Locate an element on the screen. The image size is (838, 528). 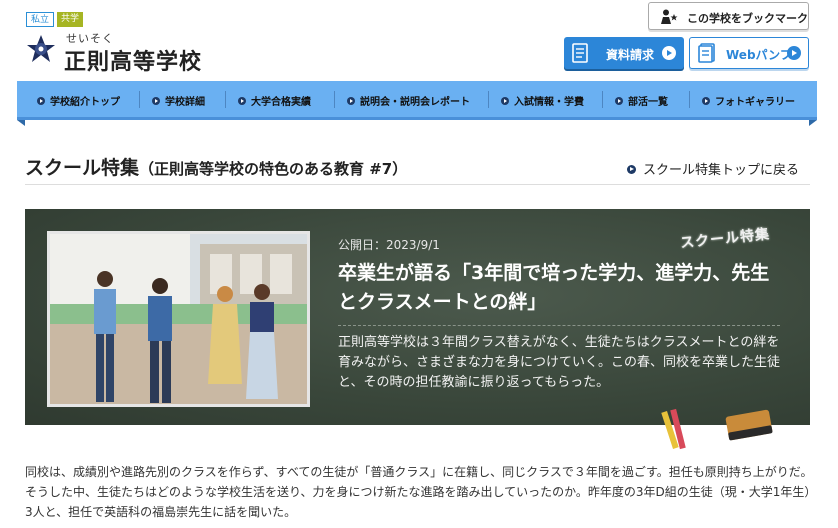
coed-tag: 共学 is located at coordinates (70, 19).